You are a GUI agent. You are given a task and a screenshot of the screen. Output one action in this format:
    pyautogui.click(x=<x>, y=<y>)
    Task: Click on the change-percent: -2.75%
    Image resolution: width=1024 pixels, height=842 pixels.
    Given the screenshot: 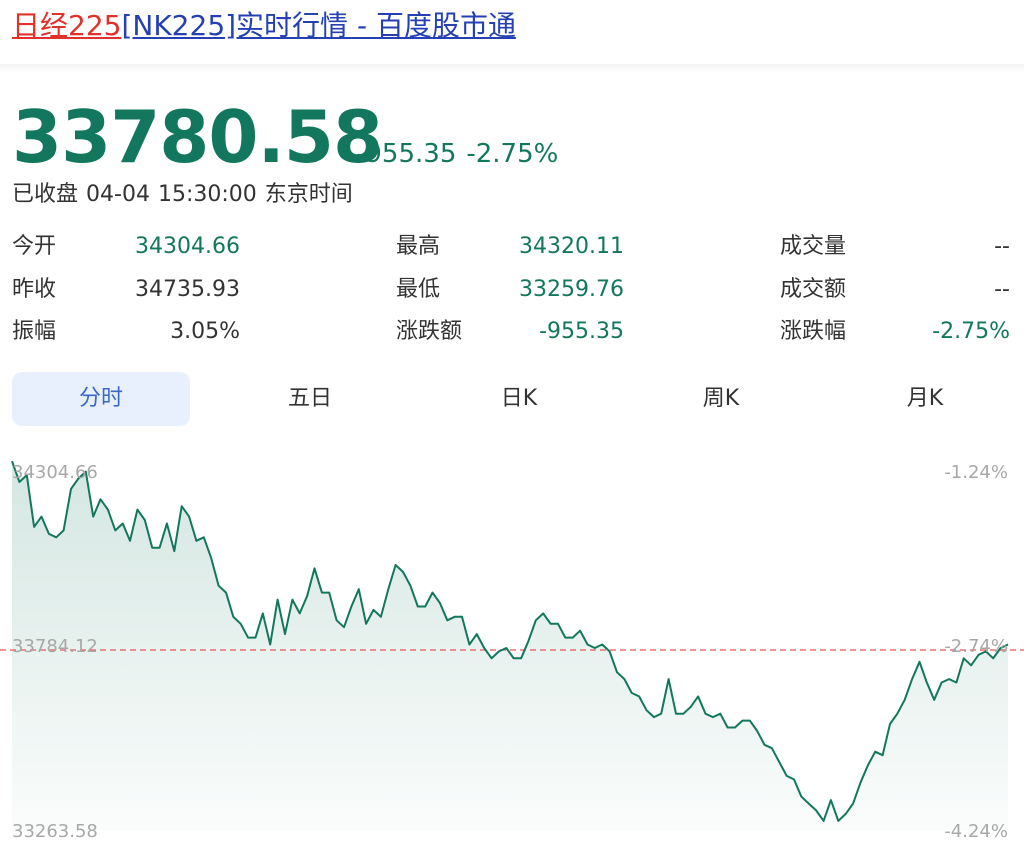 What is the action you would take?
    pyautogui.click(x=512, y=154)
    